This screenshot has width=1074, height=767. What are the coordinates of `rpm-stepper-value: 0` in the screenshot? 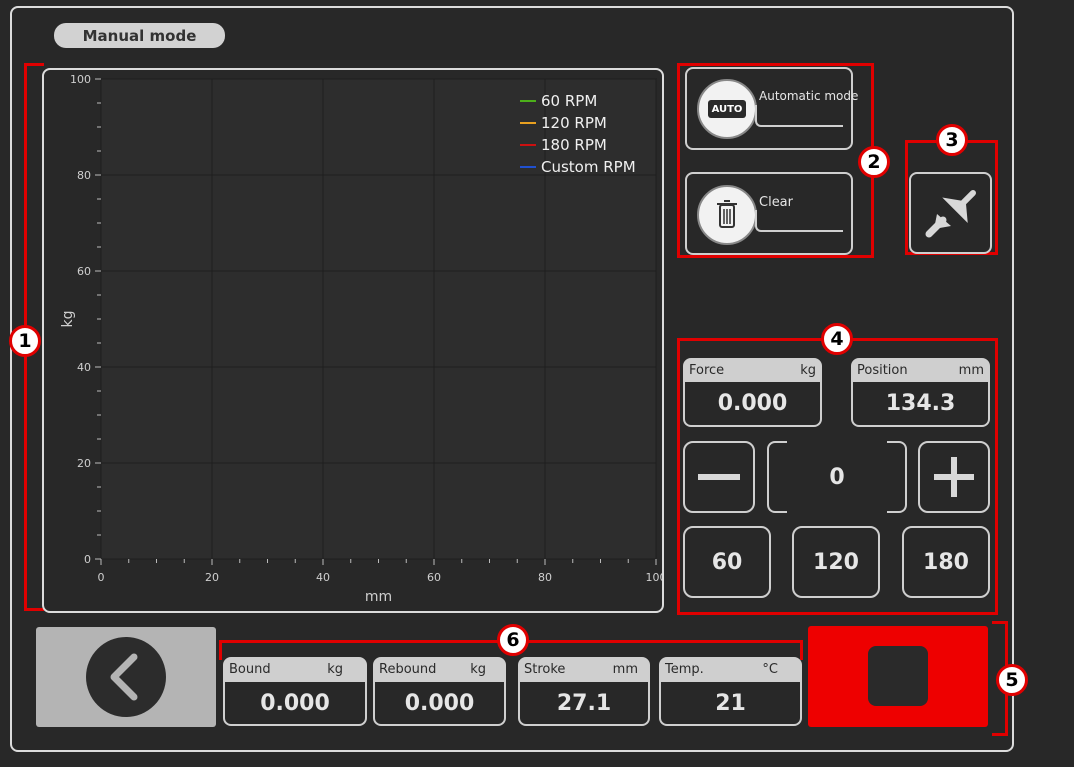 It's located at (837, 477).